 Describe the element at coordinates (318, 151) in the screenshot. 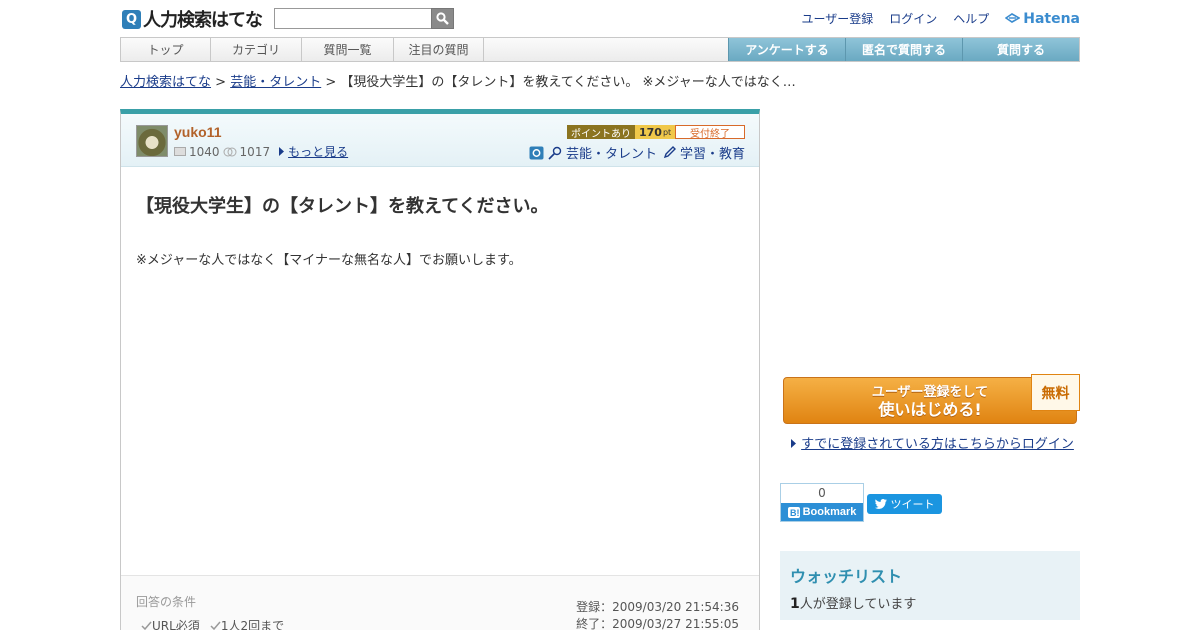

I see `more-link: もっと見る` at that location.